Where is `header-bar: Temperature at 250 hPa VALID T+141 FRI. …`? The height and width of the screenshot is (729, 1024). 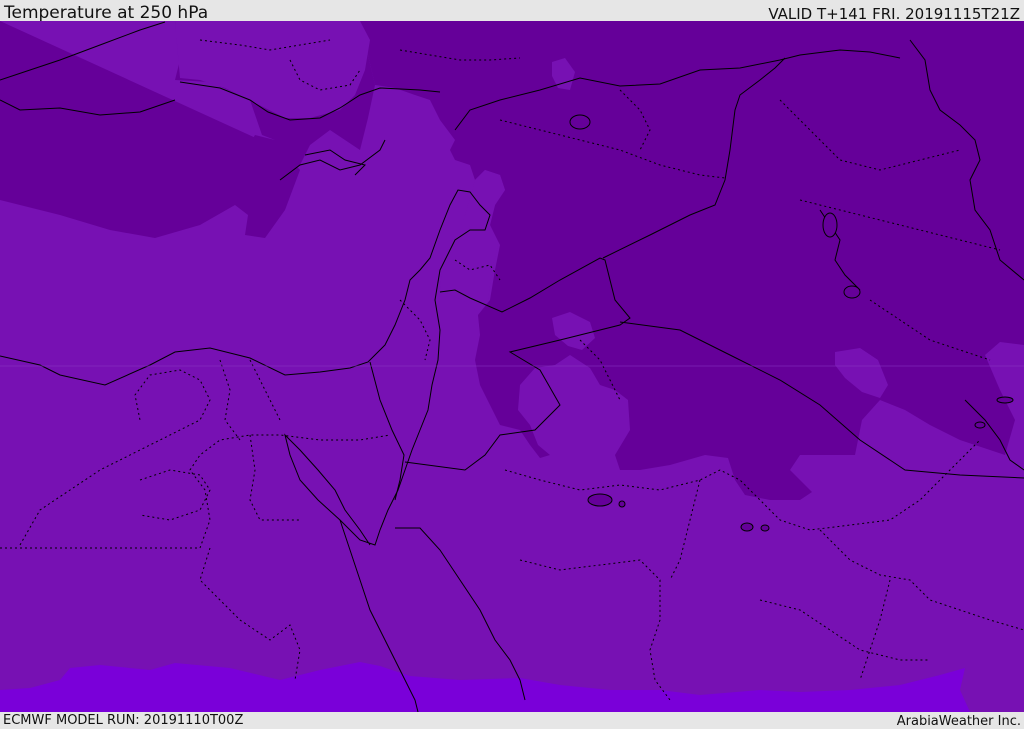 header-bar: Temperature at 250 hPa VALID T+141 FRI. … is located at coordinates (512, 11).